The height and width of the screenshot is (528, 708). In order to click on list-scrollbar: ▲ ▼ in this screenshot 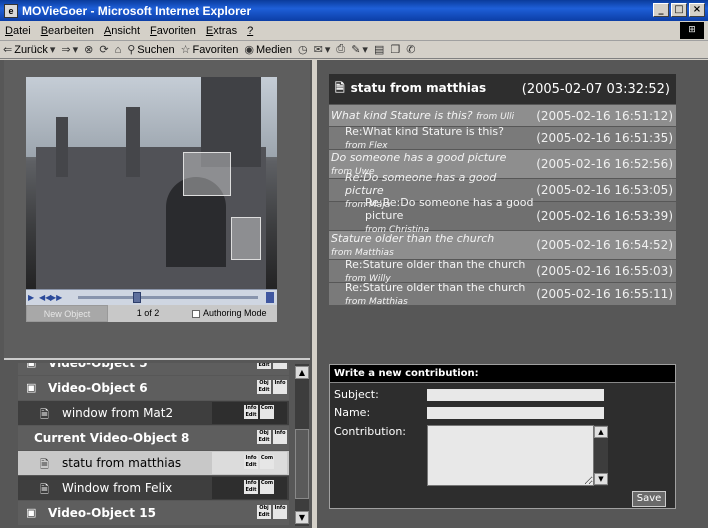, I will do `click(302, 445)`.